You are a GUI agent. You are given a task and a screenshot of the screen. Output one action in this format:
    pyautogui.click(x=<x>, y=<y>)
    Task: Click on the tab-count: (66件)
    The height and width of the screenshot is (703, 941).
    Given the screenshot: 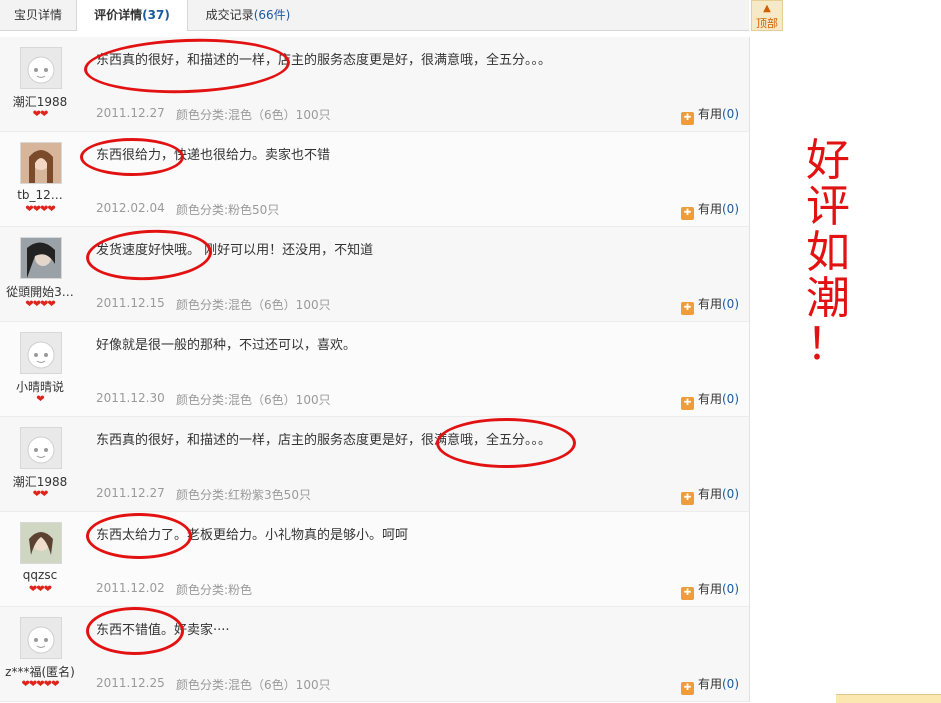 What is the action you would take?
    pyautogui.click(x=272, y=15)
    